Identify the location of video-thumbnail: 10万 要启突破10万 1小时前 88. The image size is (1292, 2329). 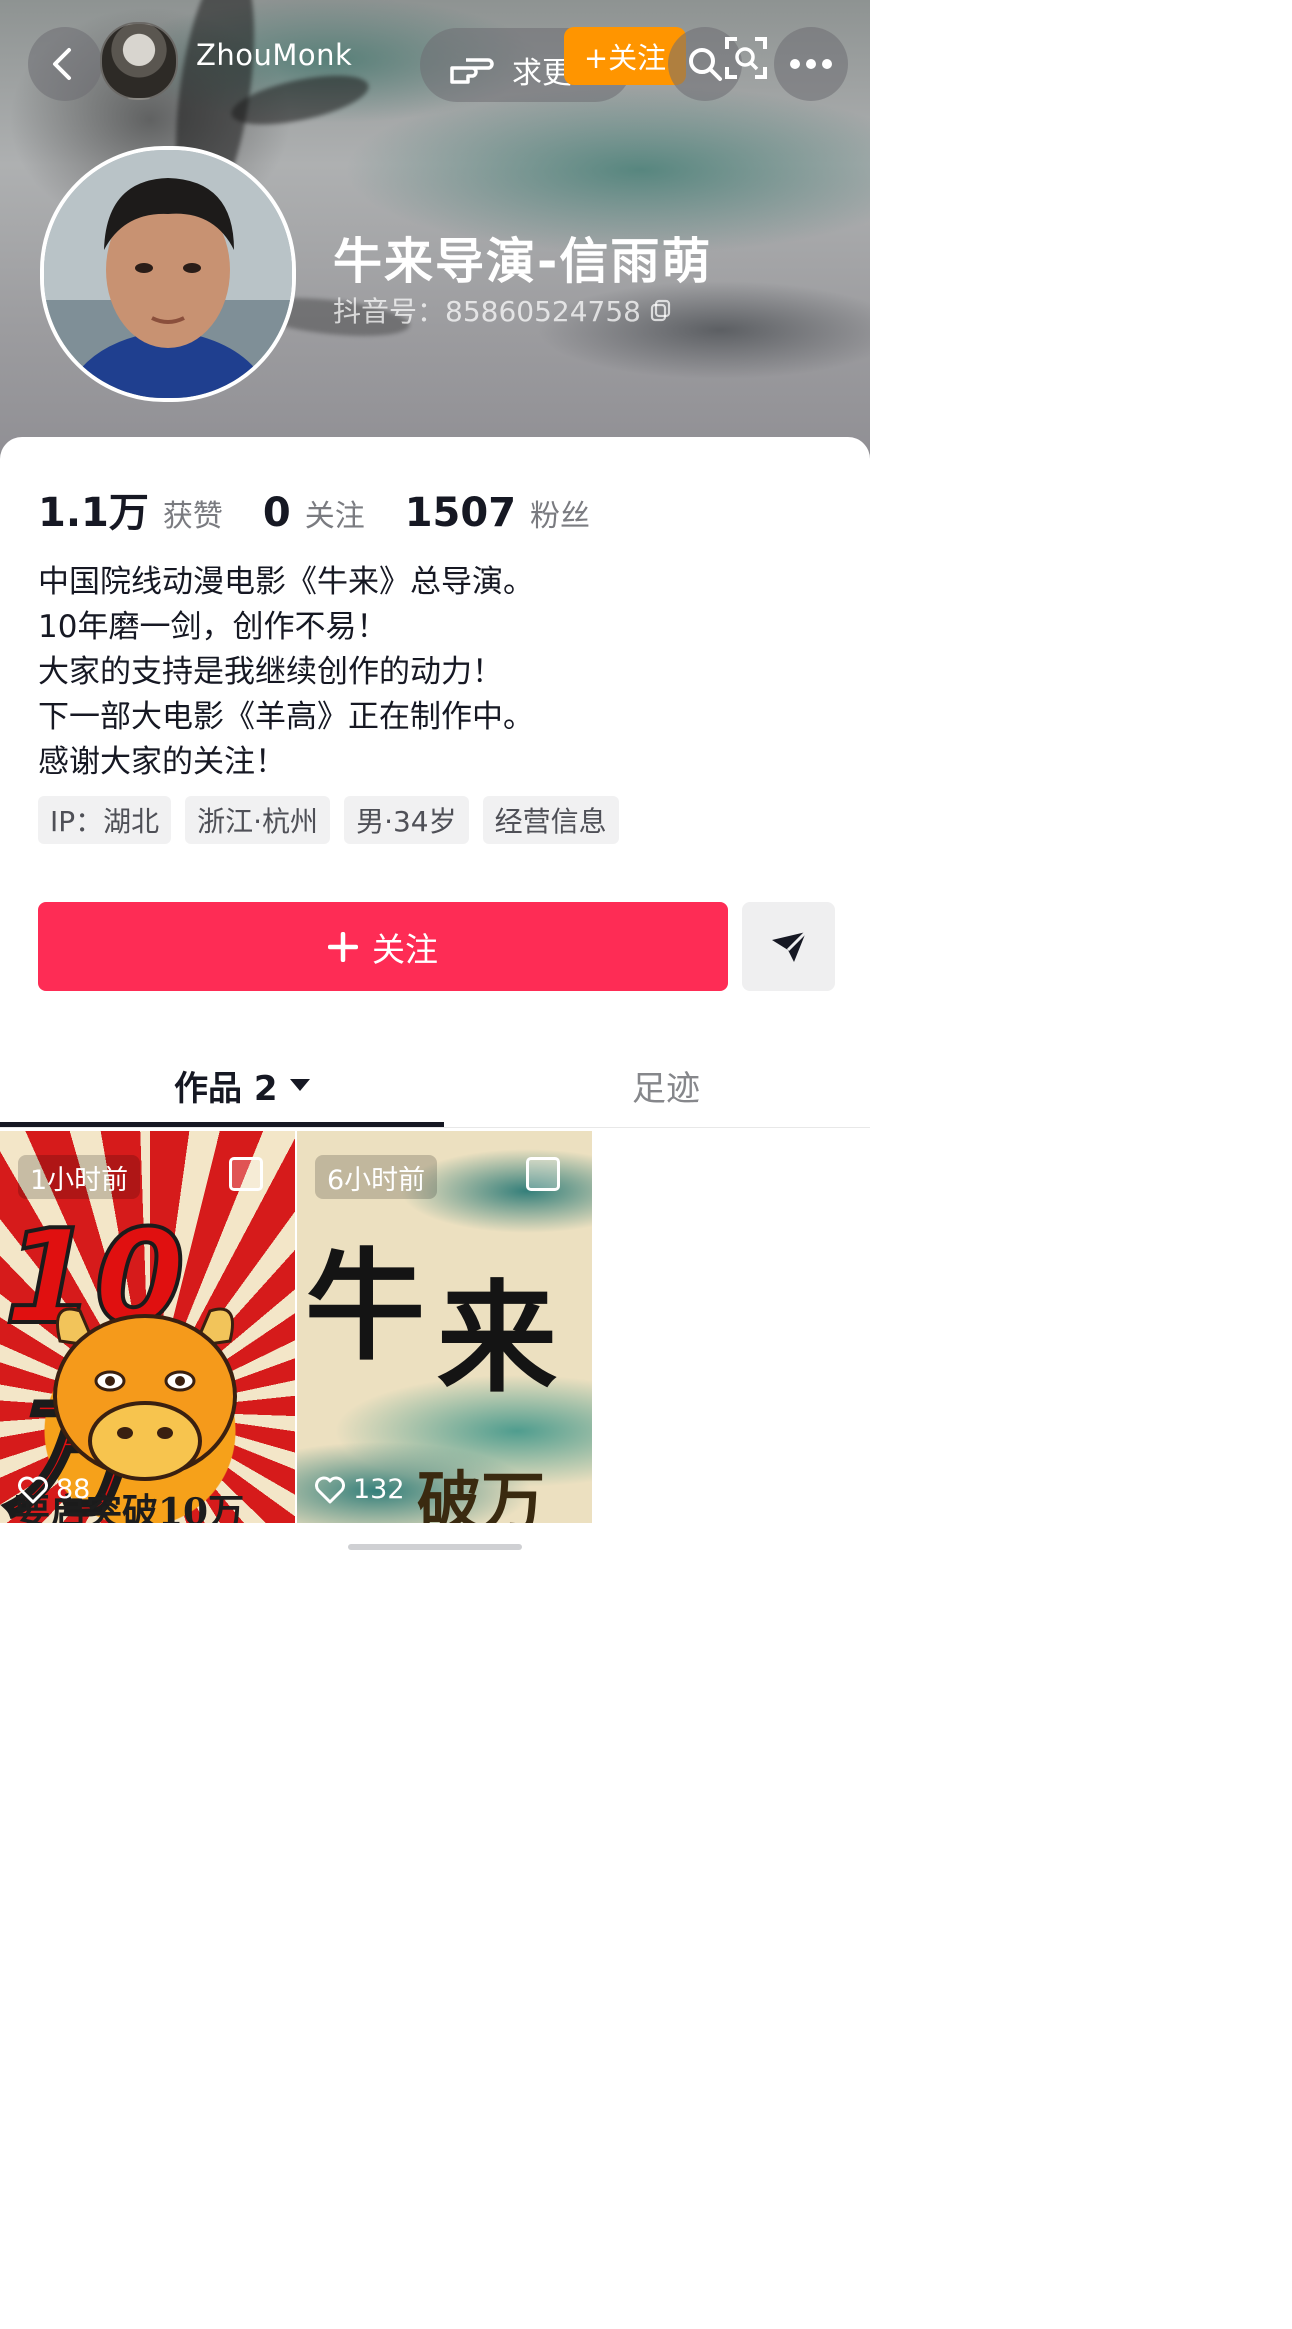
(147, 1327).